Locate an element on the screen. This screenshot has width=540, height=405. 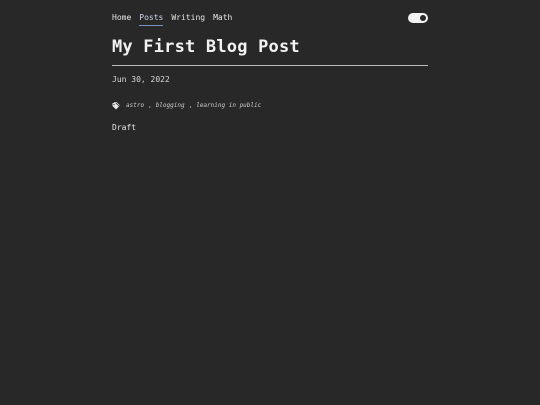
tag-blogging: blogging is located at coordinates (170, 105).